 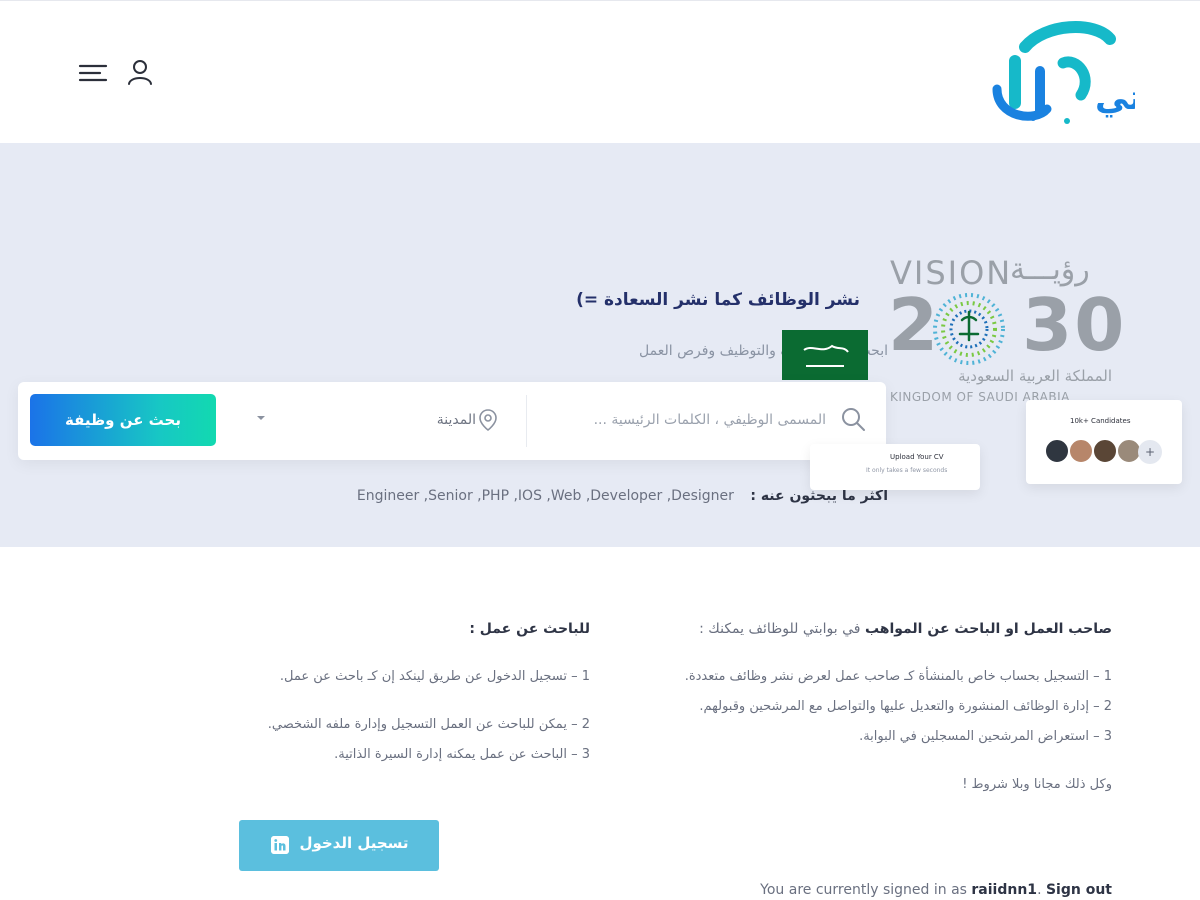 What do you see at coordinates (354, 843) in the screenshot?
I see `login-button-label: تسجيل الدخول` at bounding box center [354, 843].